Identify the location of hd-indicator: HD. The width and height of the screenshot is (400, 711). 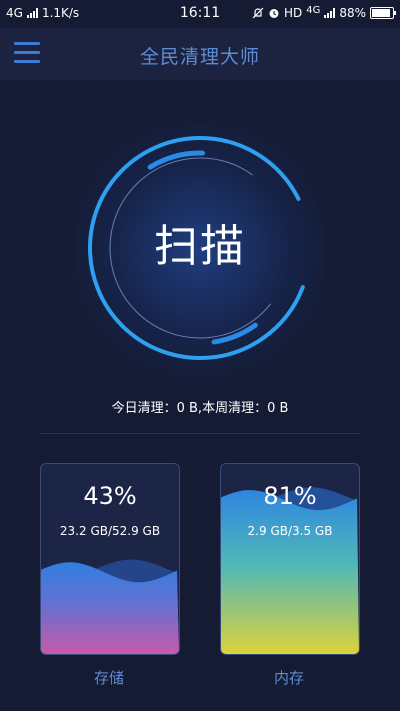
(293, 13).